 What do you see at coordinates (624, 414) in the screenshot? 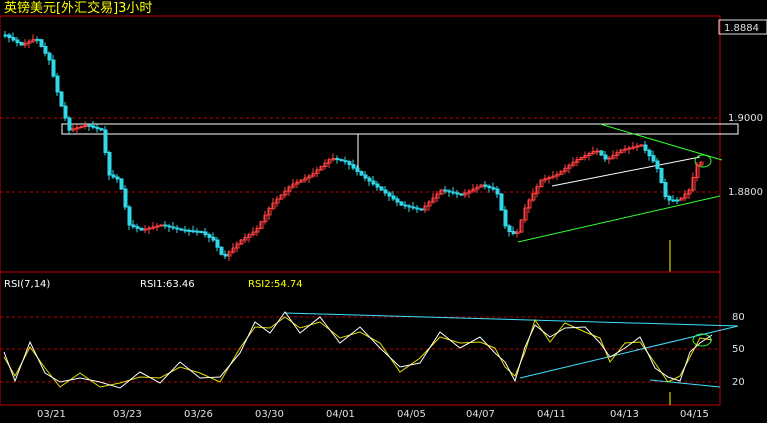
I see `date-label: 04/13` at bounding box center [624, 414].